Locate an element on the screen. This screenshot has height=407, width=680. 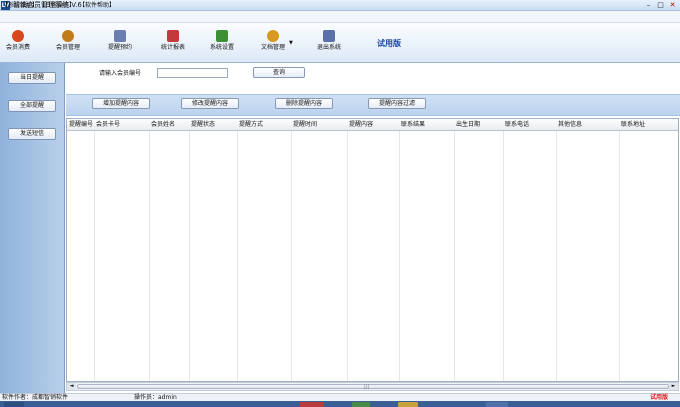
toolbar-member-consume-button: 会员消费 is located at coordinates (21, 43).